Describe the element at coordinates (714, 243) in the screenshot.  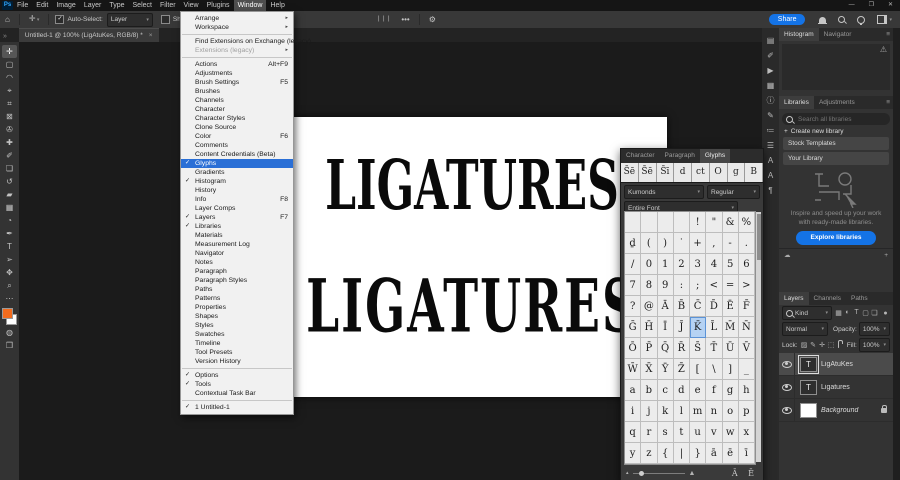
I see `glyph-cell: ,` at that location.